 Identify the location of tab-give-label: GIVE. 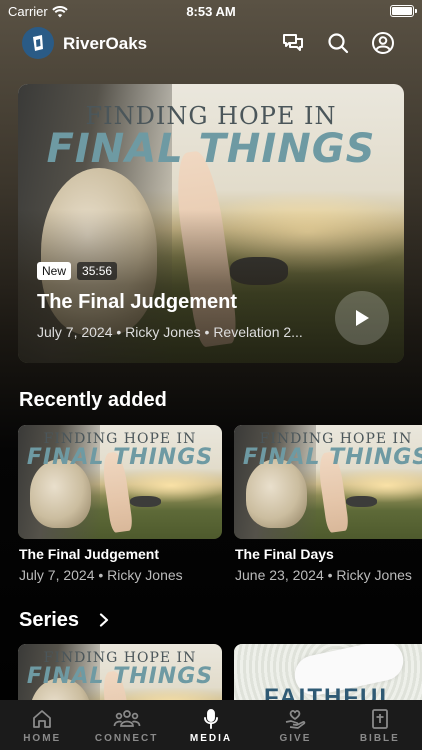
(295, 738).